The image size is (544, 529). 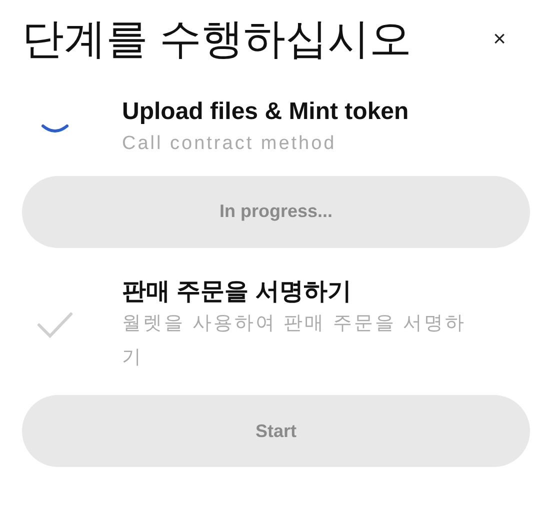 What do you see at coordinates (217, 39) in the screenshot?
I see `dialog-title: 단계를 수행하십시오` at bounding box center [217, 39].